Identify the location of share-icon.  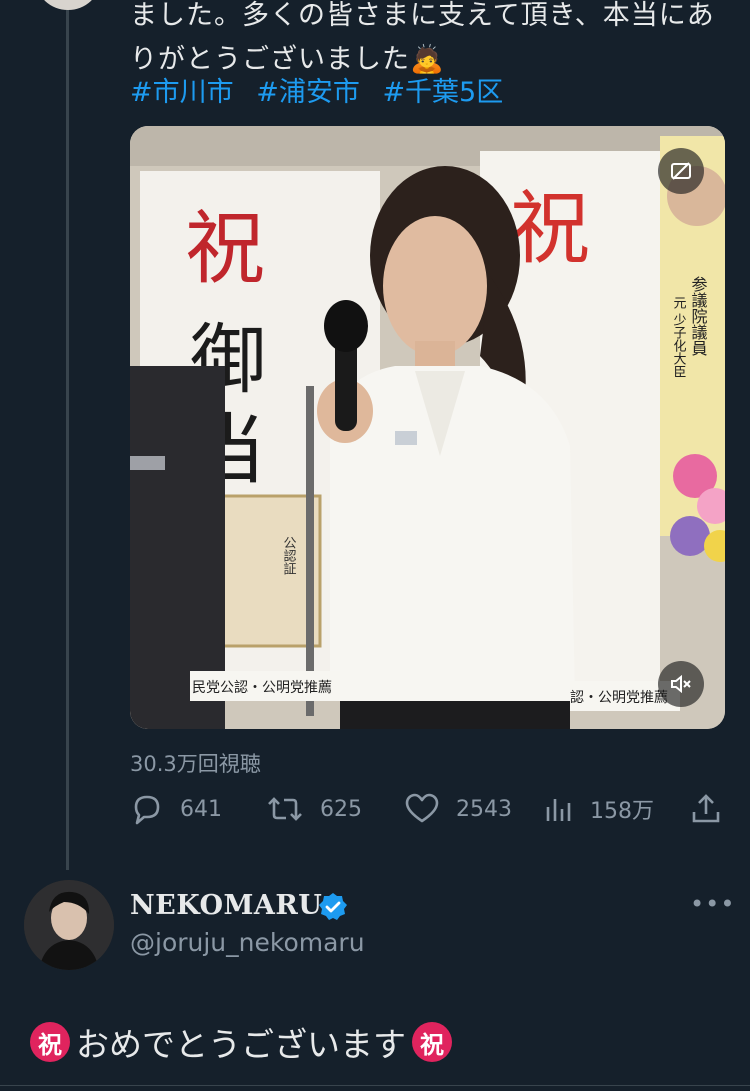
(706, 808).